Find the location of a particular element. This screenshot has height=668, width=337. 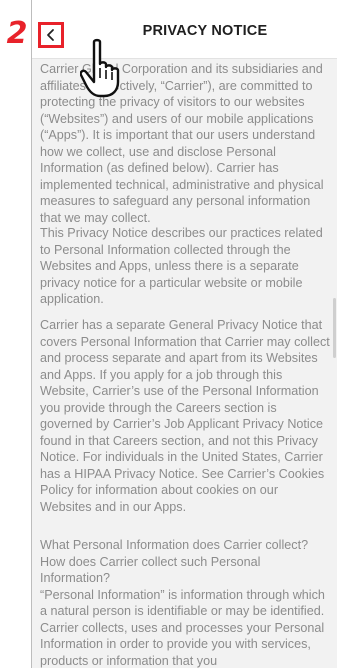

hand-pointer-icon is located at coordinates (100, 68).